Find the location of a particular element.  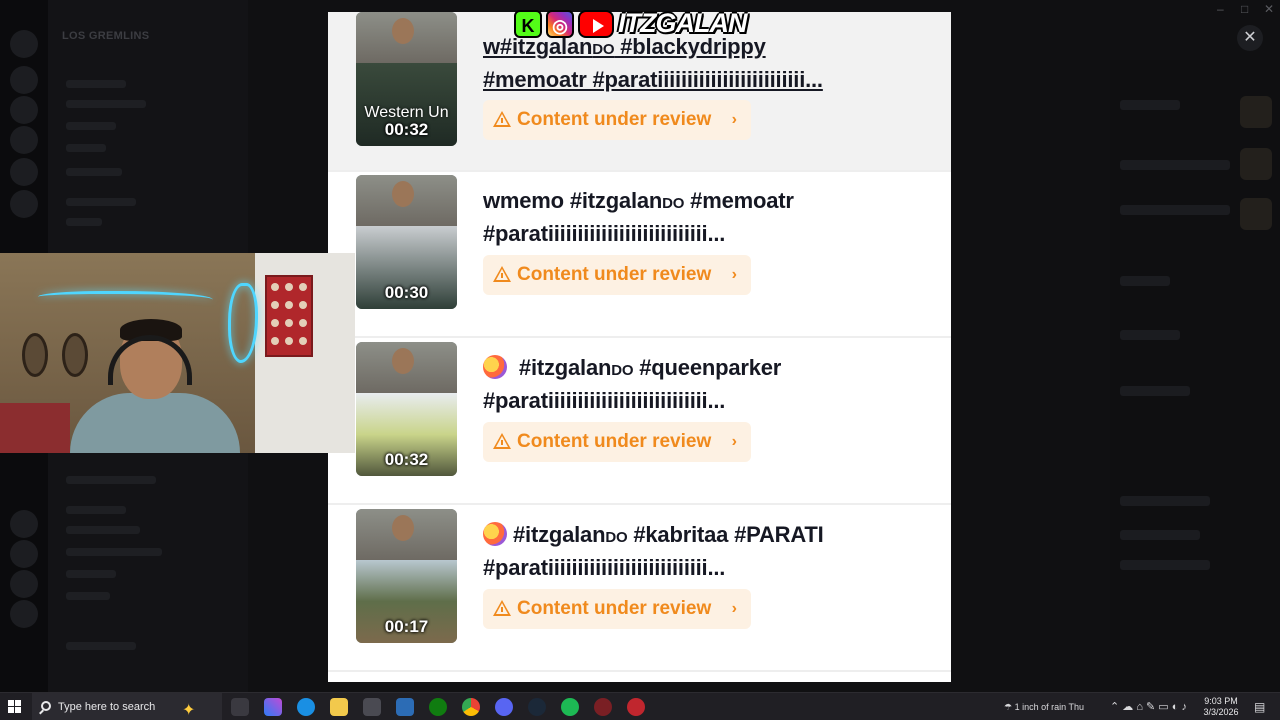

video-duration: 00:17 is located at coordinates (406, 626).